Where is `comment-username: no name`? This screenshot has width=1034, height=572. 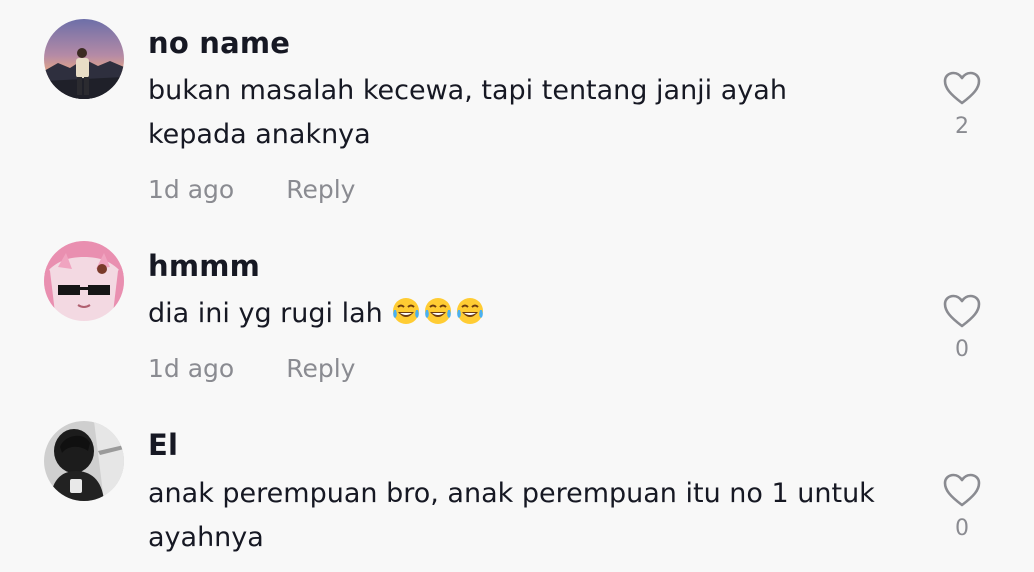
comment-username: no name is located at coordinates (219, 43).